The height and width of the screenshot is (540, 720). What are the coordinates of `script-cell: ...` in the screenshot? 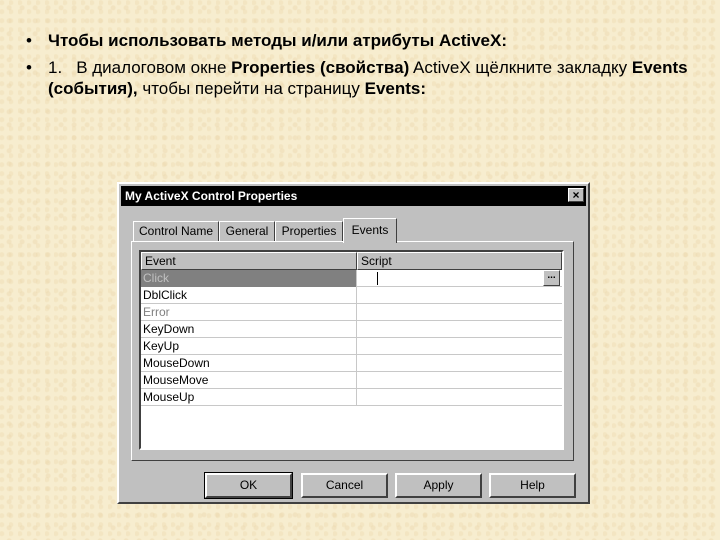 It's located at (459, 278).